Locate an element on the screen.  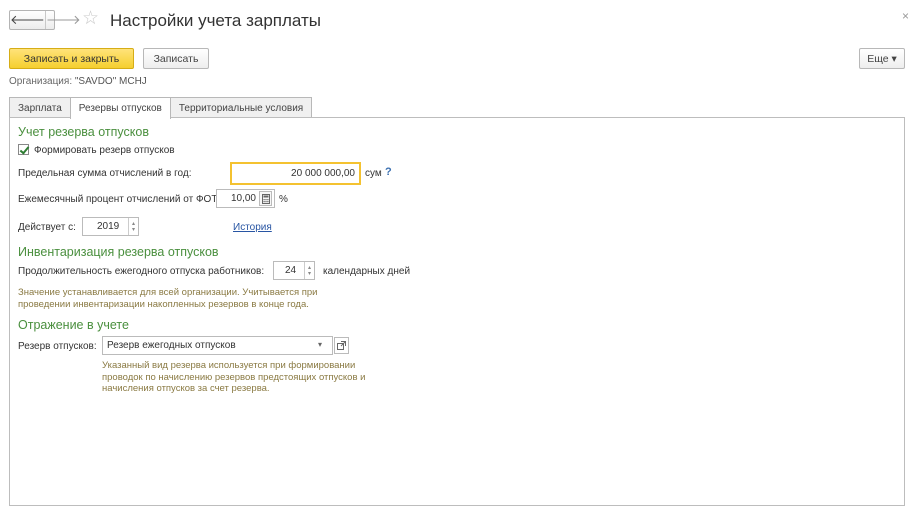
section-heading-accounting: Отражение в учете is located at coordinates (73, 325).